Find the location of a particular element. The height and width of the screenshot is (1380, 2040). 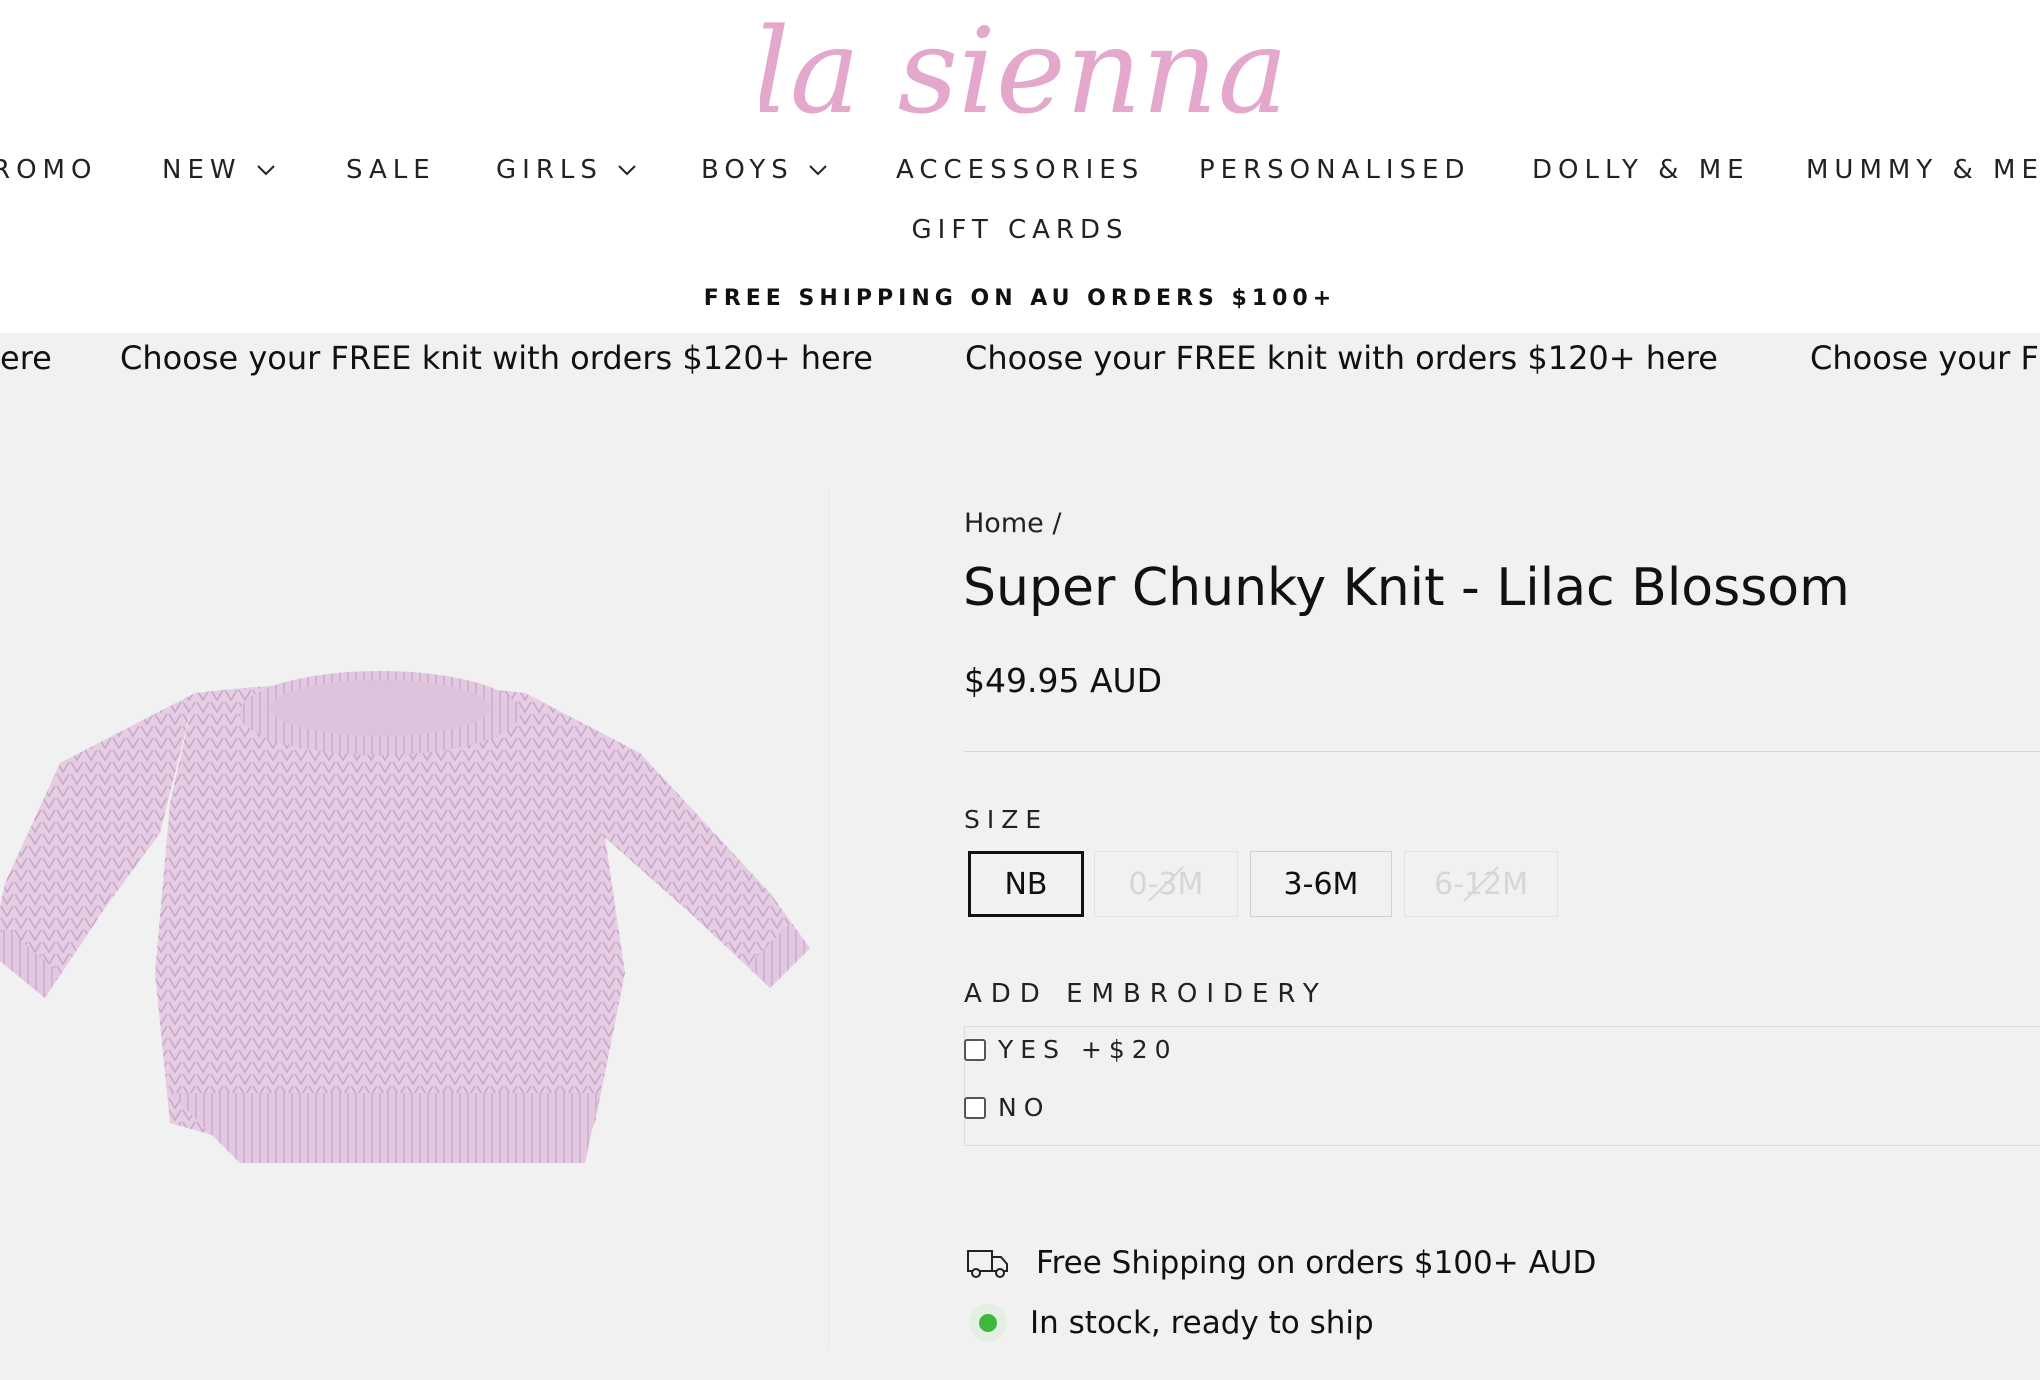

embroidery-no-label: NO is located at coordinates (1024, 1107).